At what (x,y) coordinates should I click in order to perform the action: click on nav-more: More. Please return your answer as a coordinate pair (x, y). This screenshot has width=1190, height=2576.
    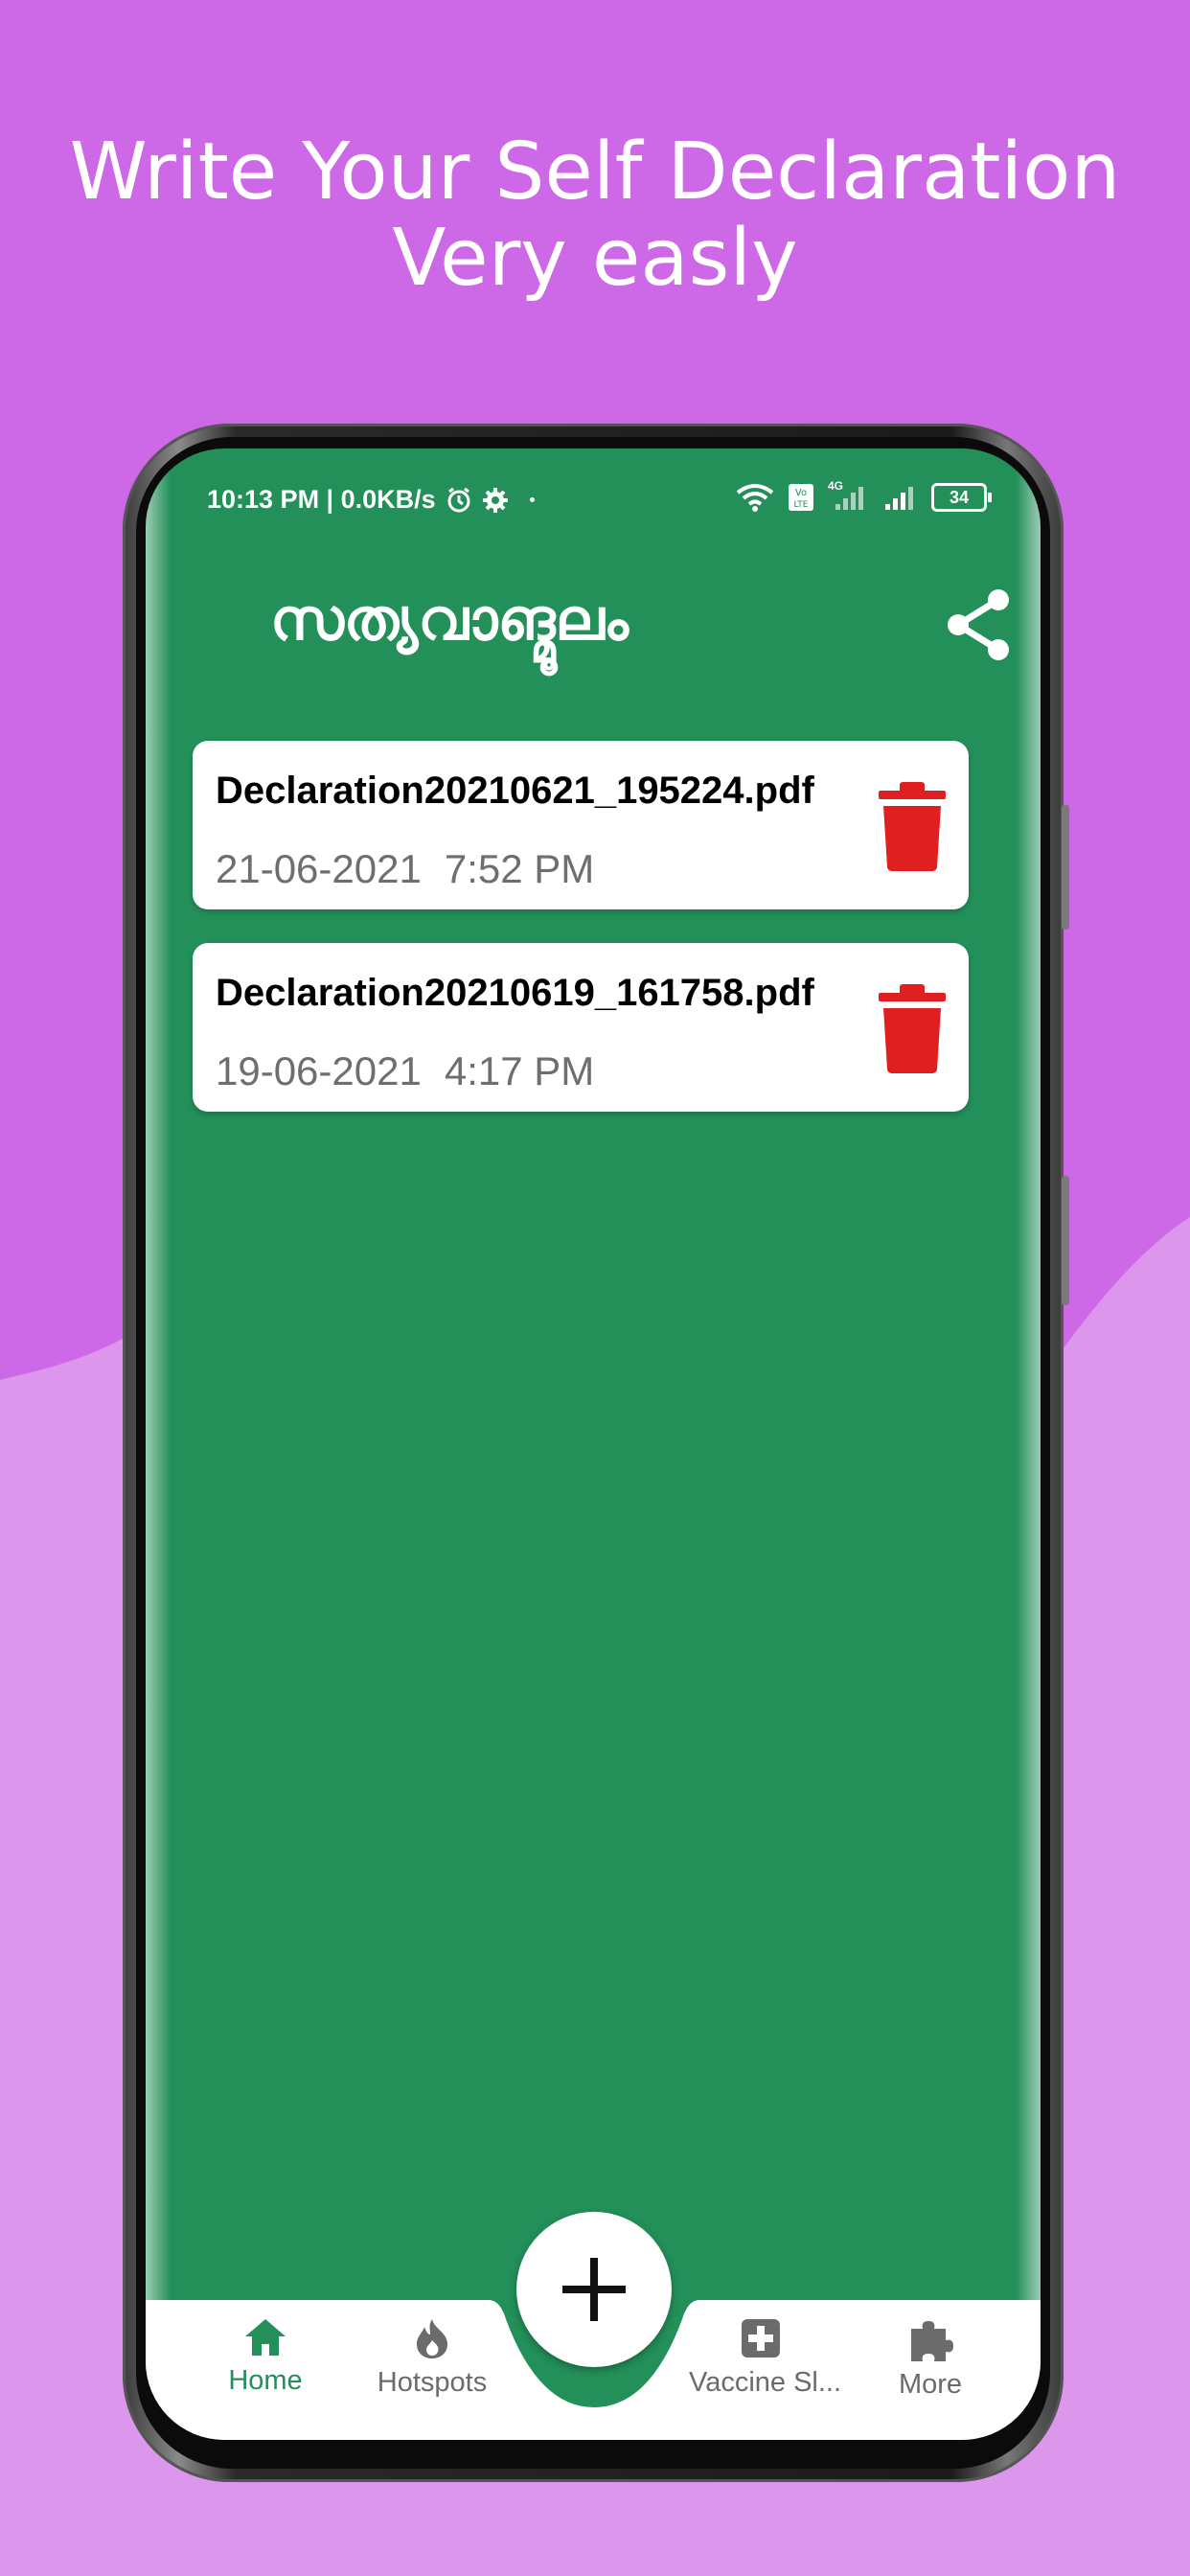
    Looking at the image, I should click on (930, 2359).